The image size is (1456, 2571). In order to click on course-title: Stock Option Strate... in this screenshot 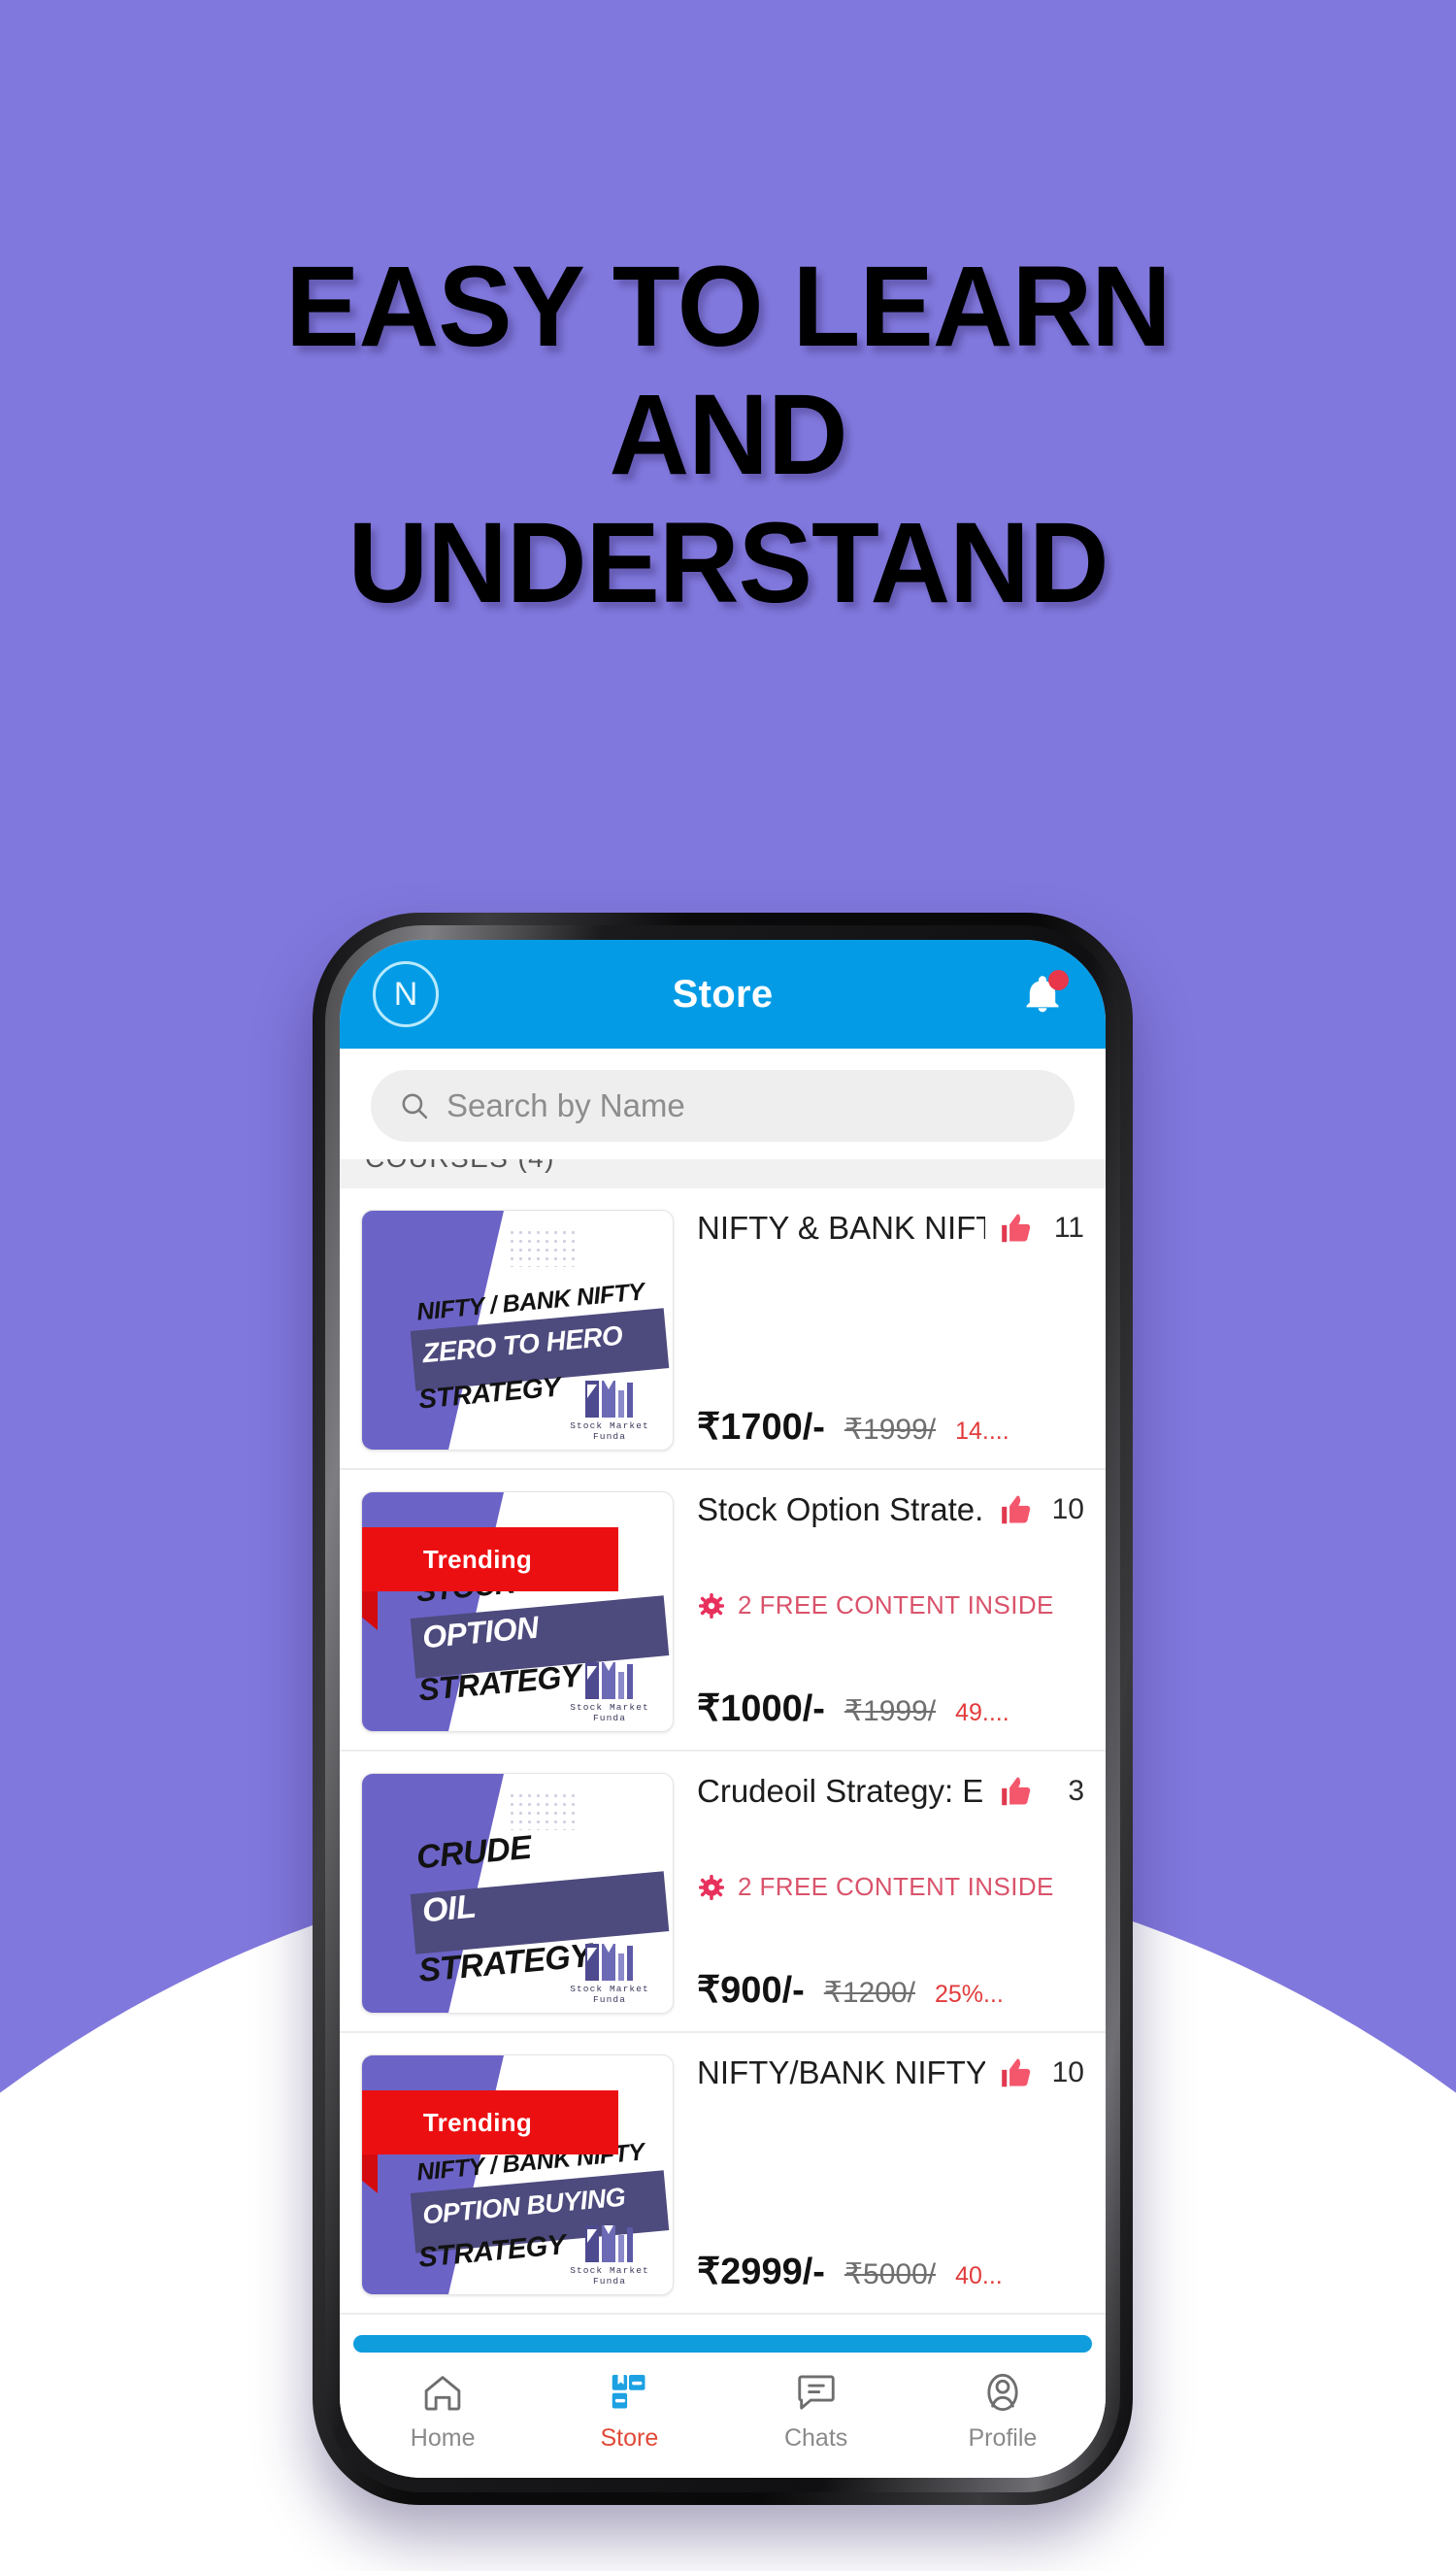, I will do `click(841, 1509)`.